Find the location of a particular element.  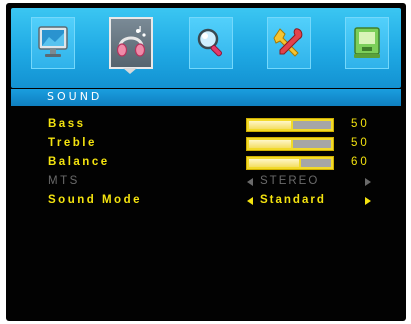

treble-label: Treble is located at coordinates (72, 143).